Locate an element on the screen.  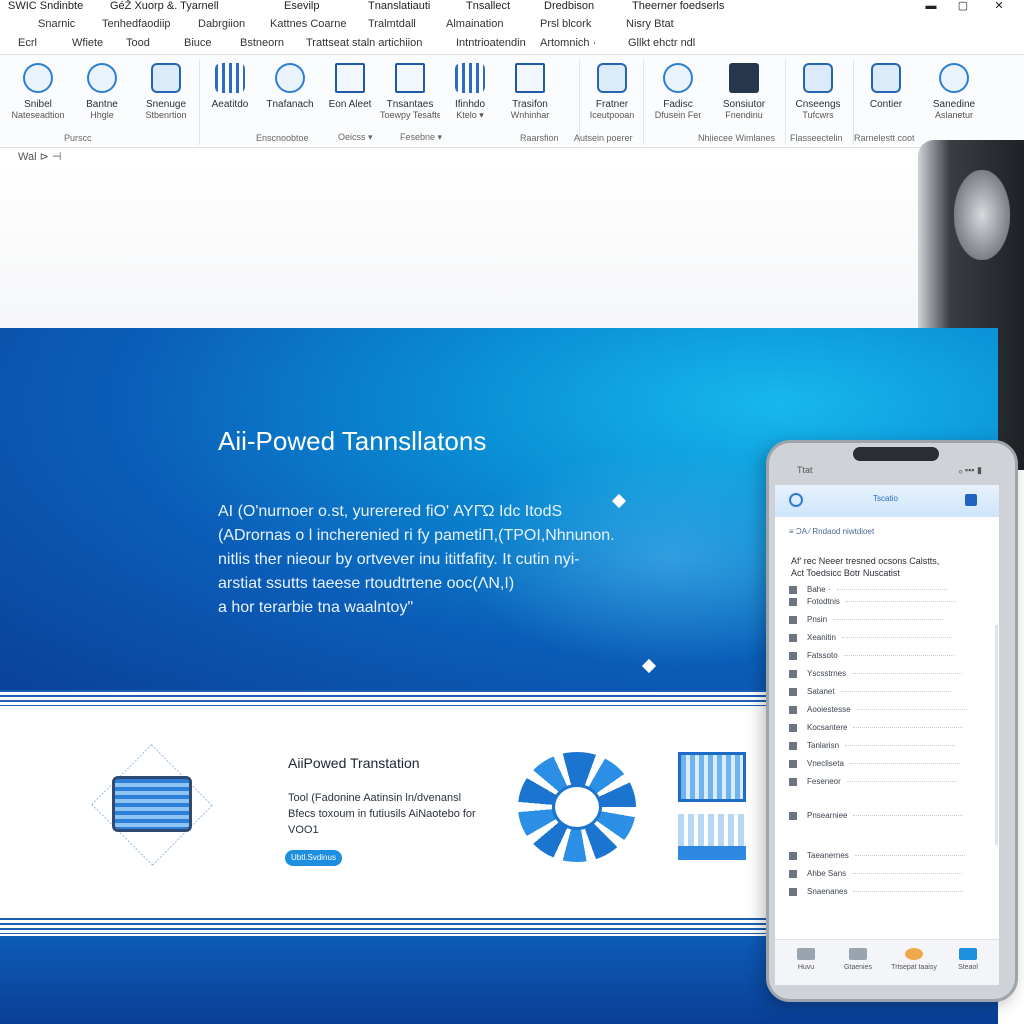
ribbon-group-label: Nhiiecee Wimlanes is located at coordinates (737, 138).